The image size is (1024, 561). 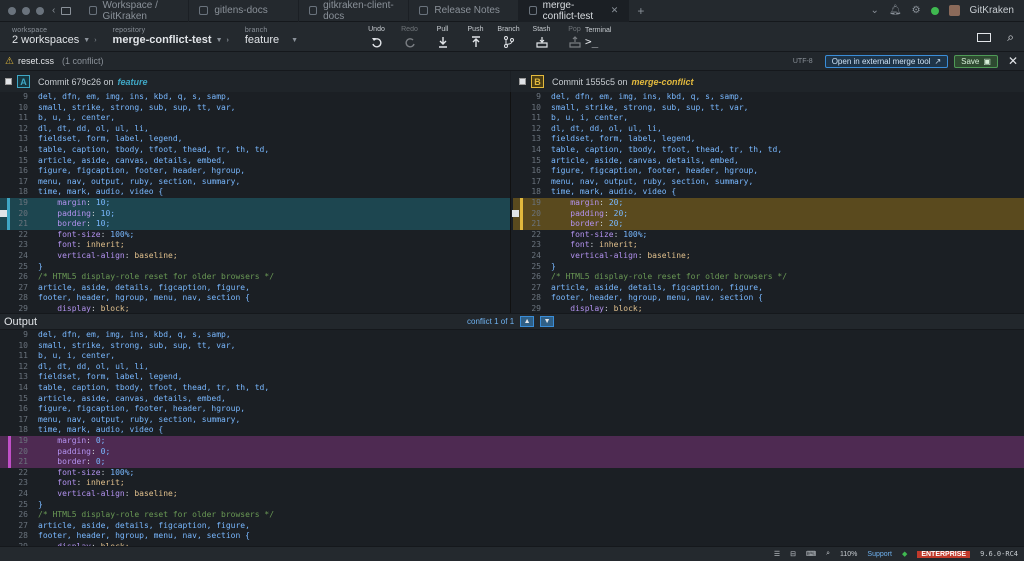 What do you see at coordinates (66, 10) in the screenshot?
I see `folder-icon` at bounding box center [66, 10].